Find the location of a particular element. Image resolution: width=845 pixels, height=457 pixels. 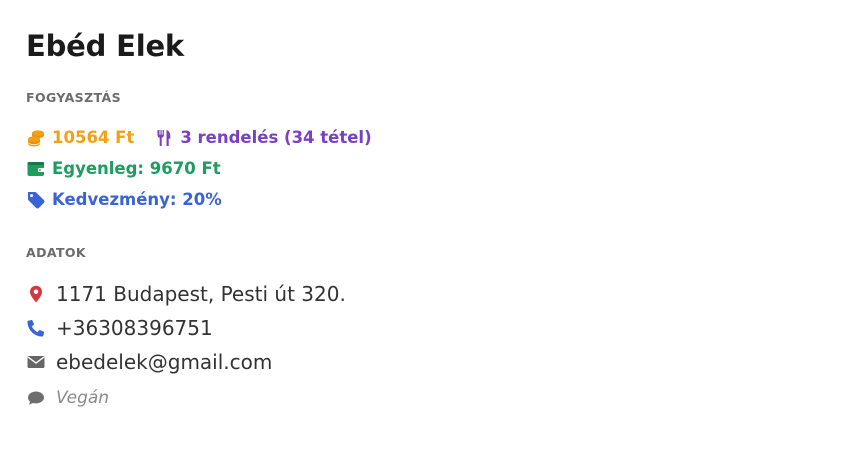

address-text: 1171 Budapest, Pesti út 320. is located at coordinates (201, 294).